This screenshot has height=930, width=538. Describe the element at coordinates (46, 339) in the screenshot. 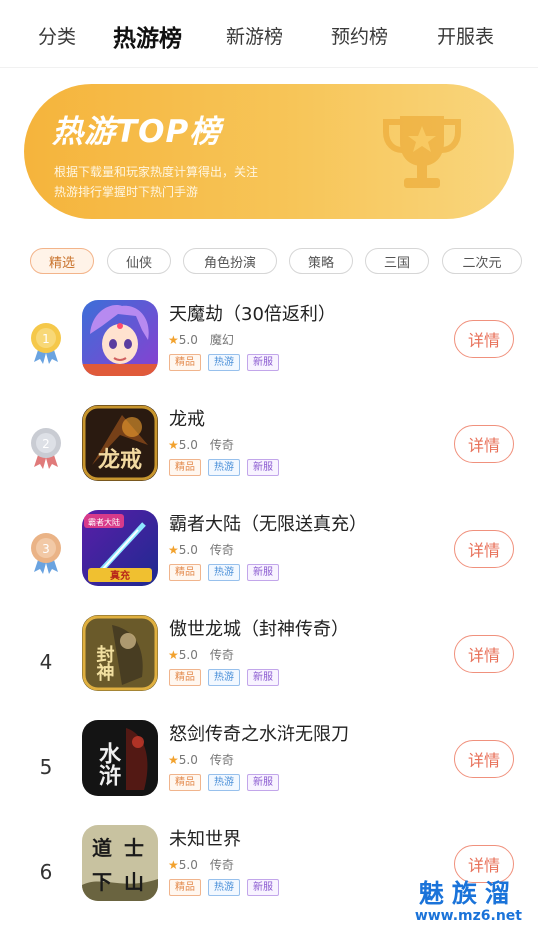

I see `rank-number: 1` at that location.